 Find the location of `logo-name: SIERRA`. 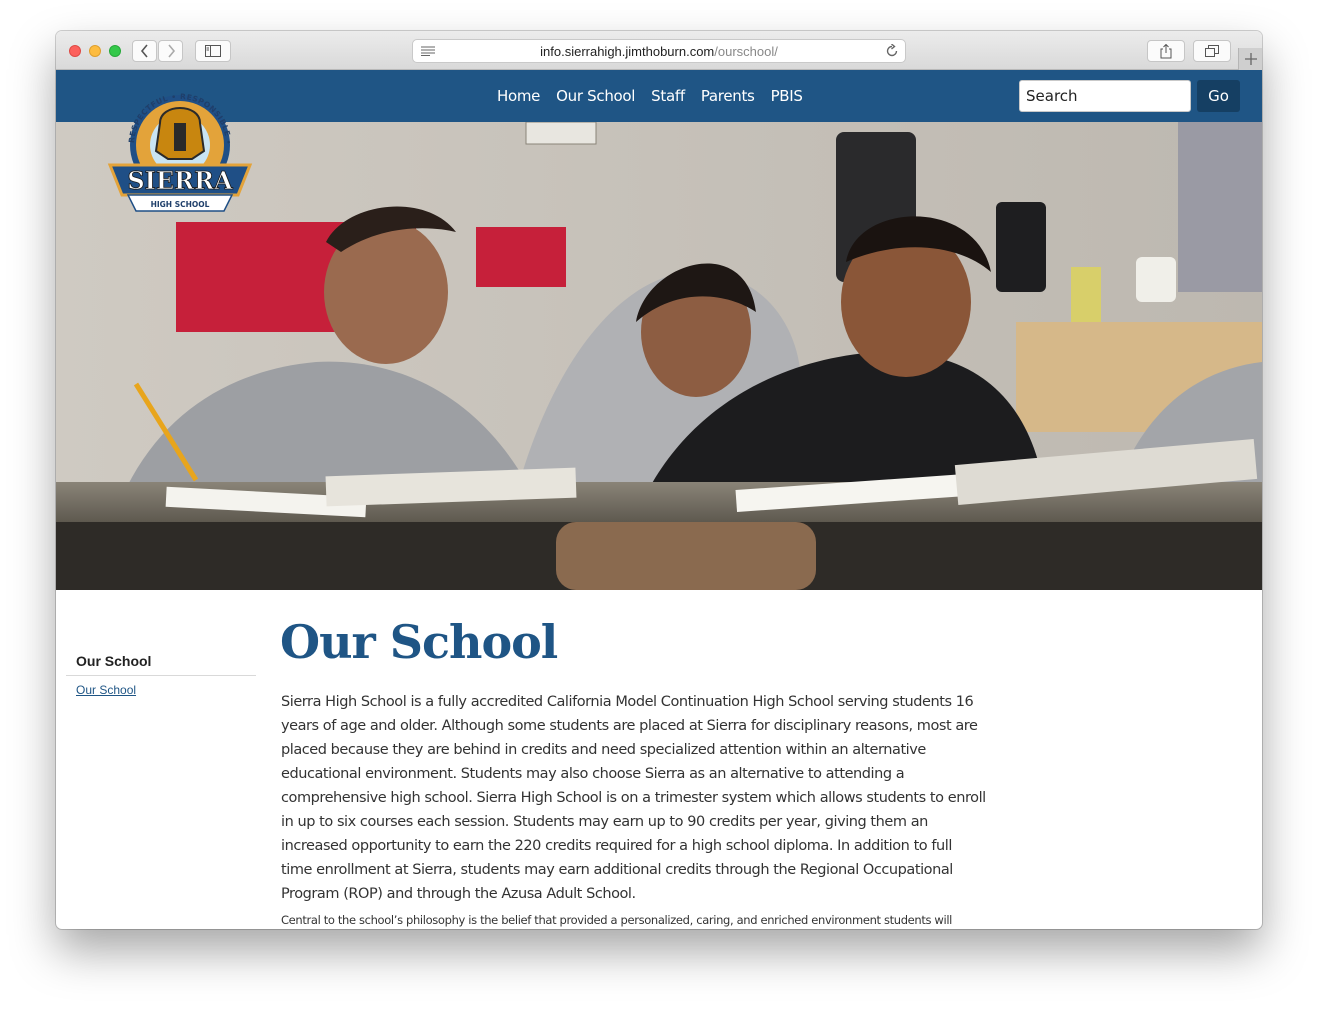

logo-name: SIERRA is located at coordinates (180, 180).